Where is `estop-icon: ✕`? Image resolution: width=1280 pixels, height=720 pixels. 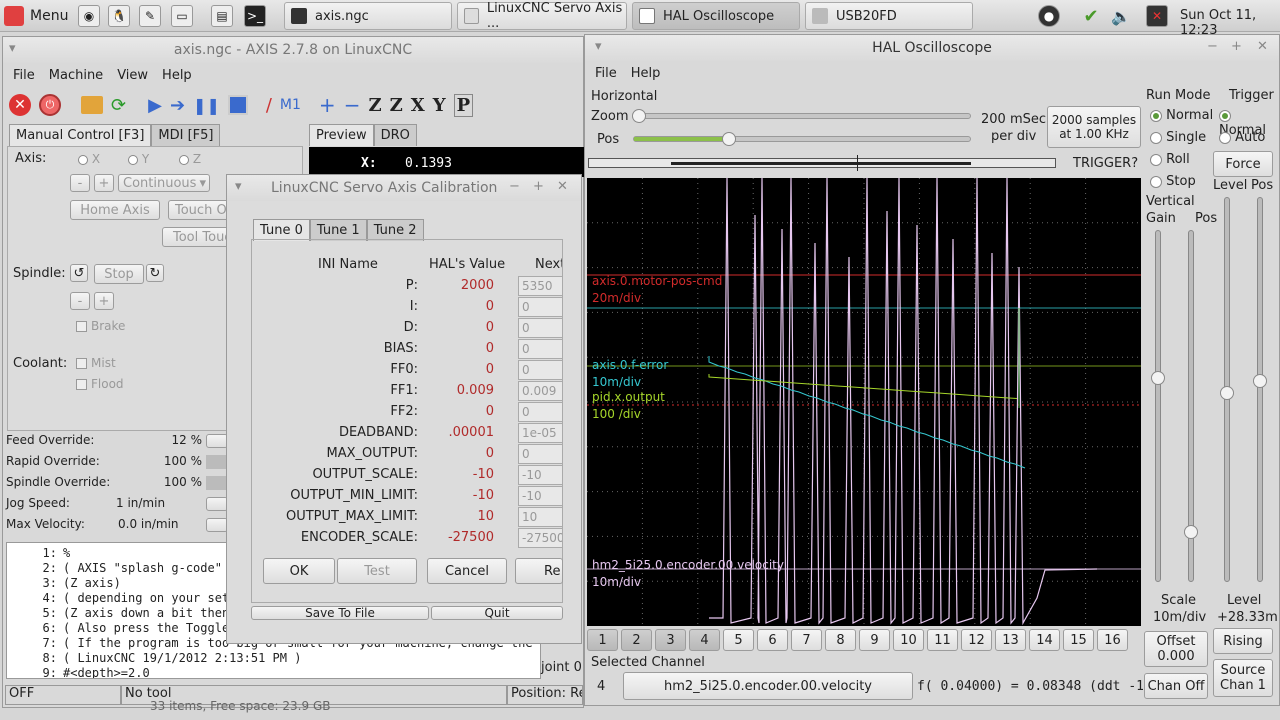 estop-icon: ✕ is located at coordinates (20, 105).